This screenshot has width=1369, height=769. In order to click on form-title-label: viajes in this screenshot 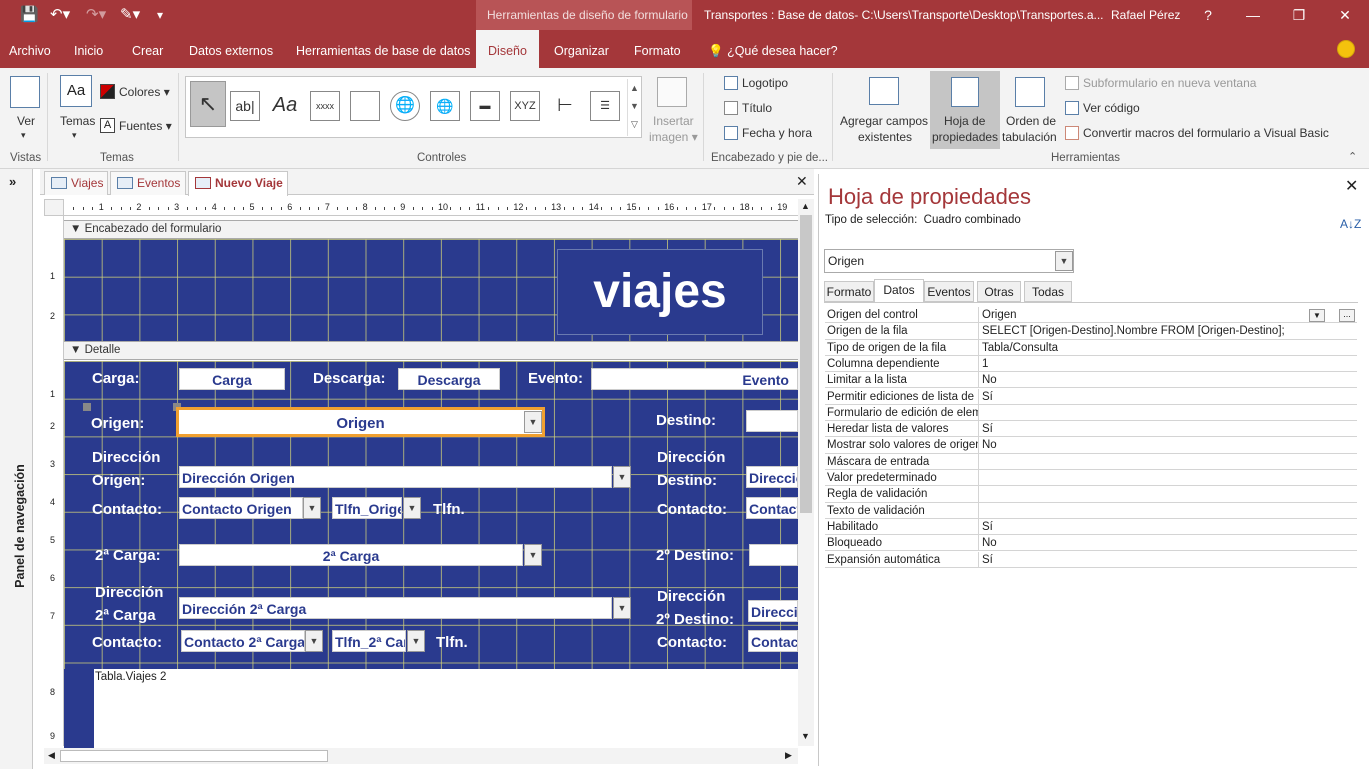, I will do `click(660, 292)`.